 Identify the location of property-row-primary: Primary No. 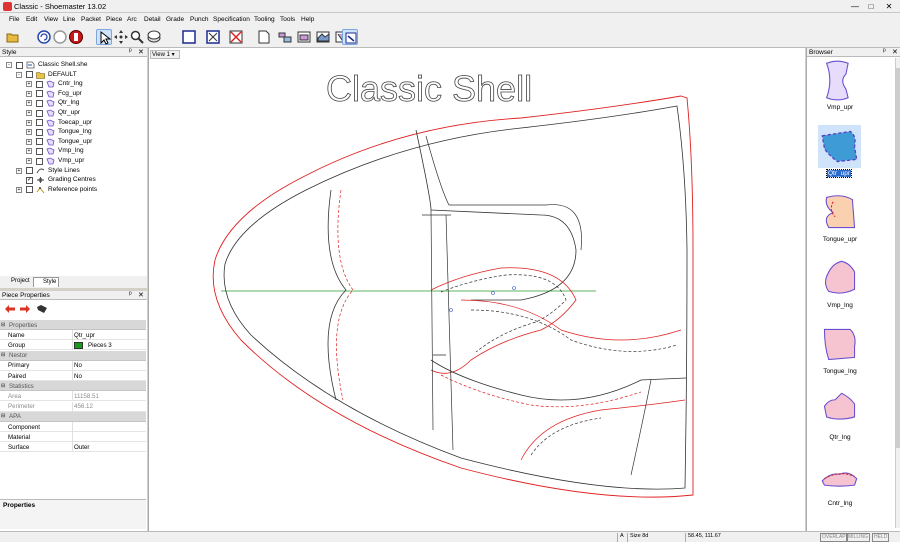
(73, 365).